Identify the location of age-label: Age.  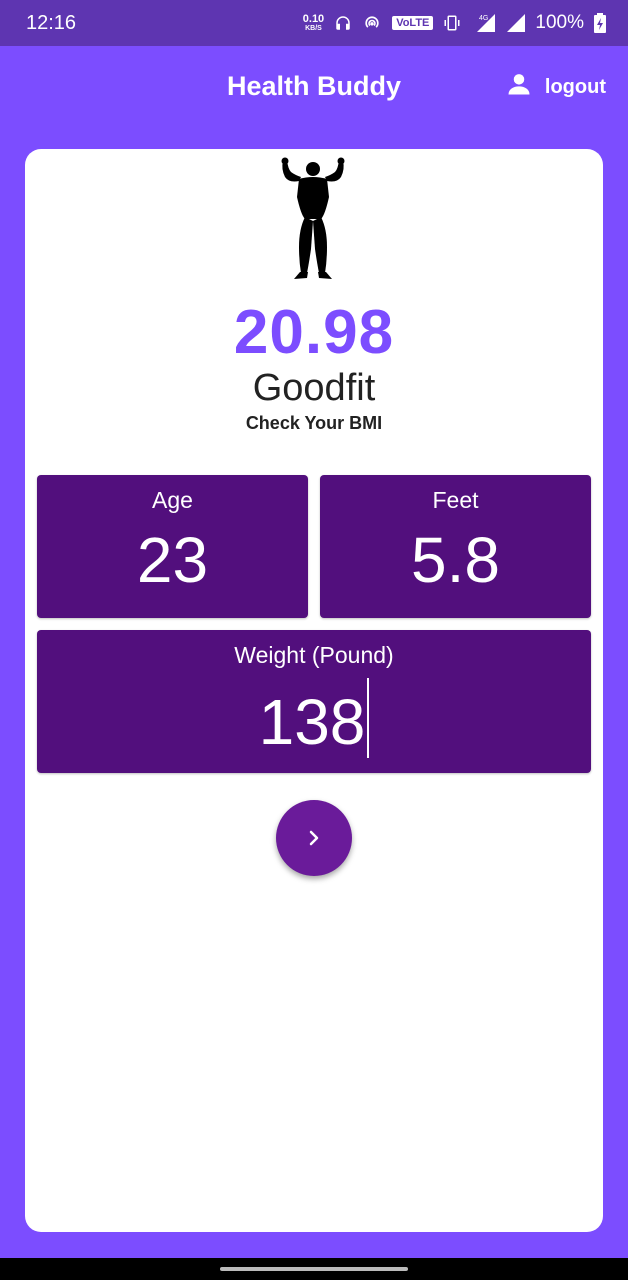
(172, 500).